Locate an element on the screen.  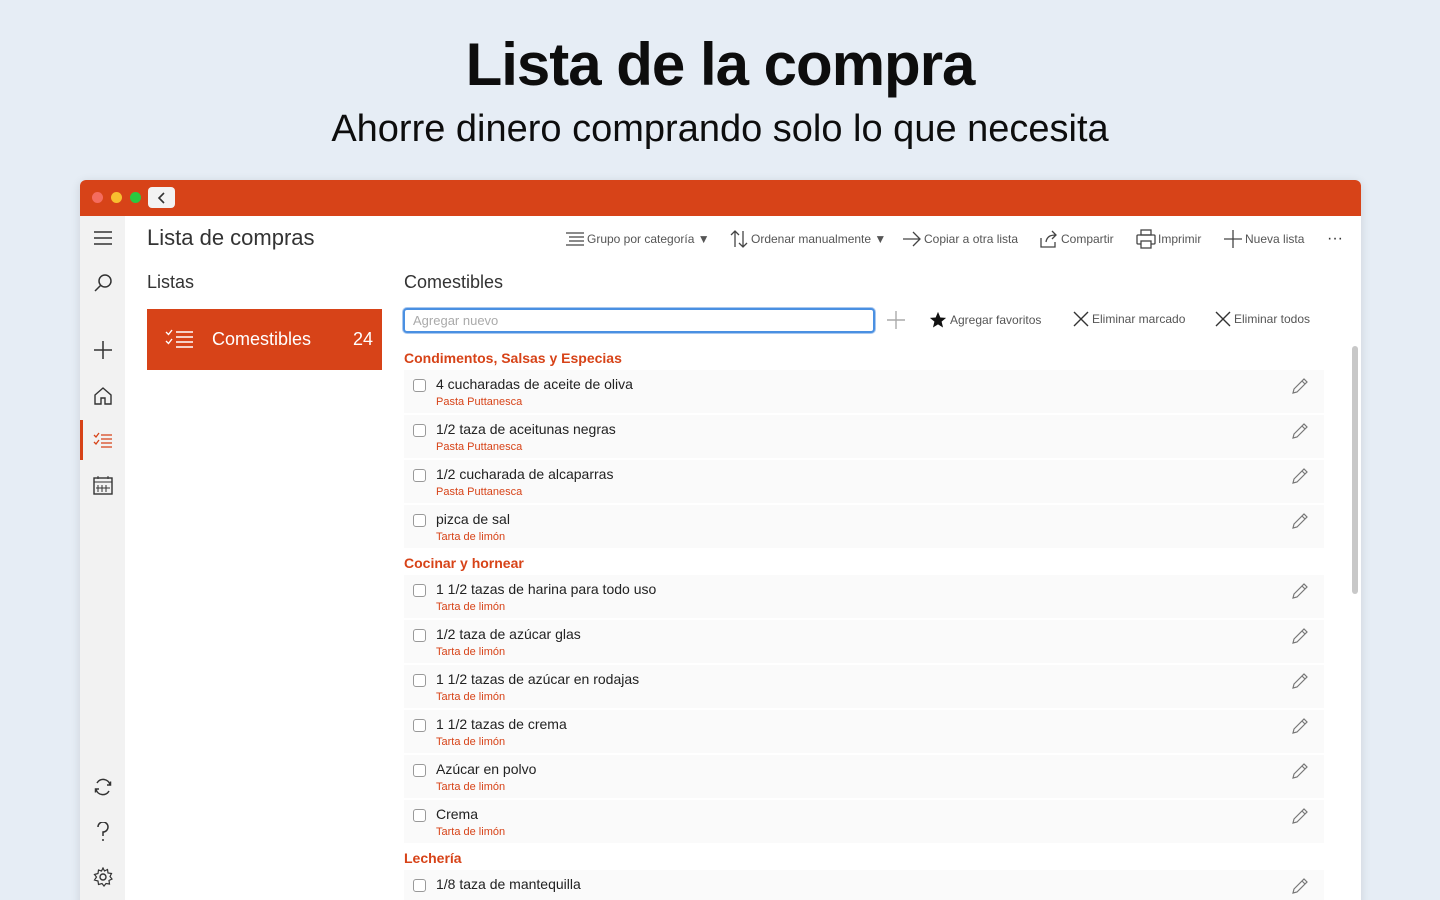
new-list-button: Nueva lista is located at coordinates (1263, 239).